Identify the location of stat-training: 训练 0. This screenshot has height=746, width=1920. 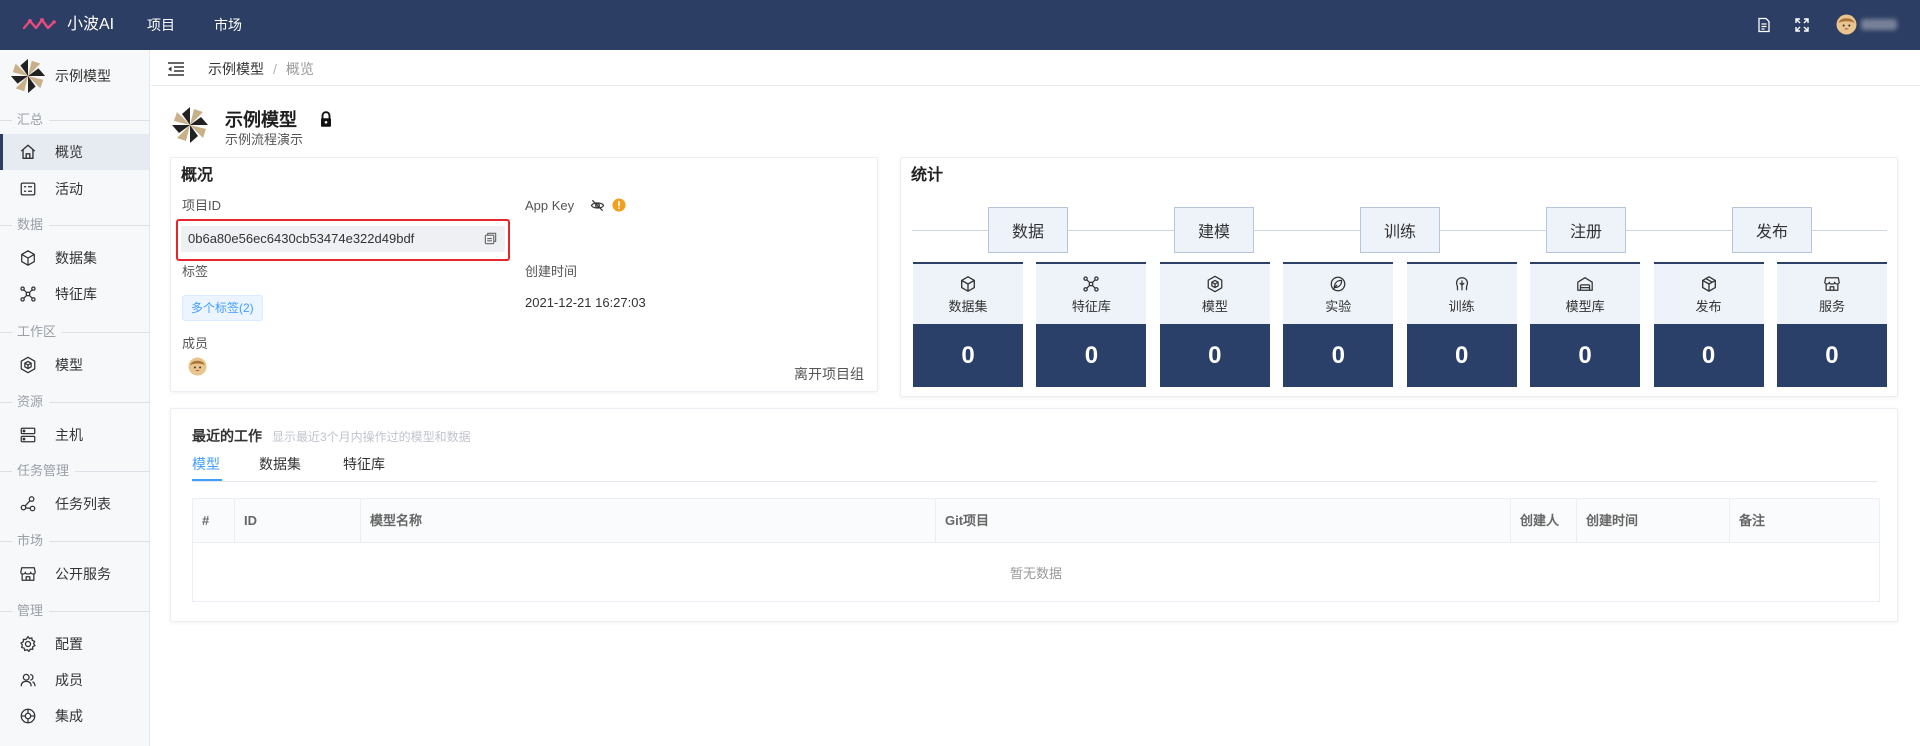
(1461, 324).